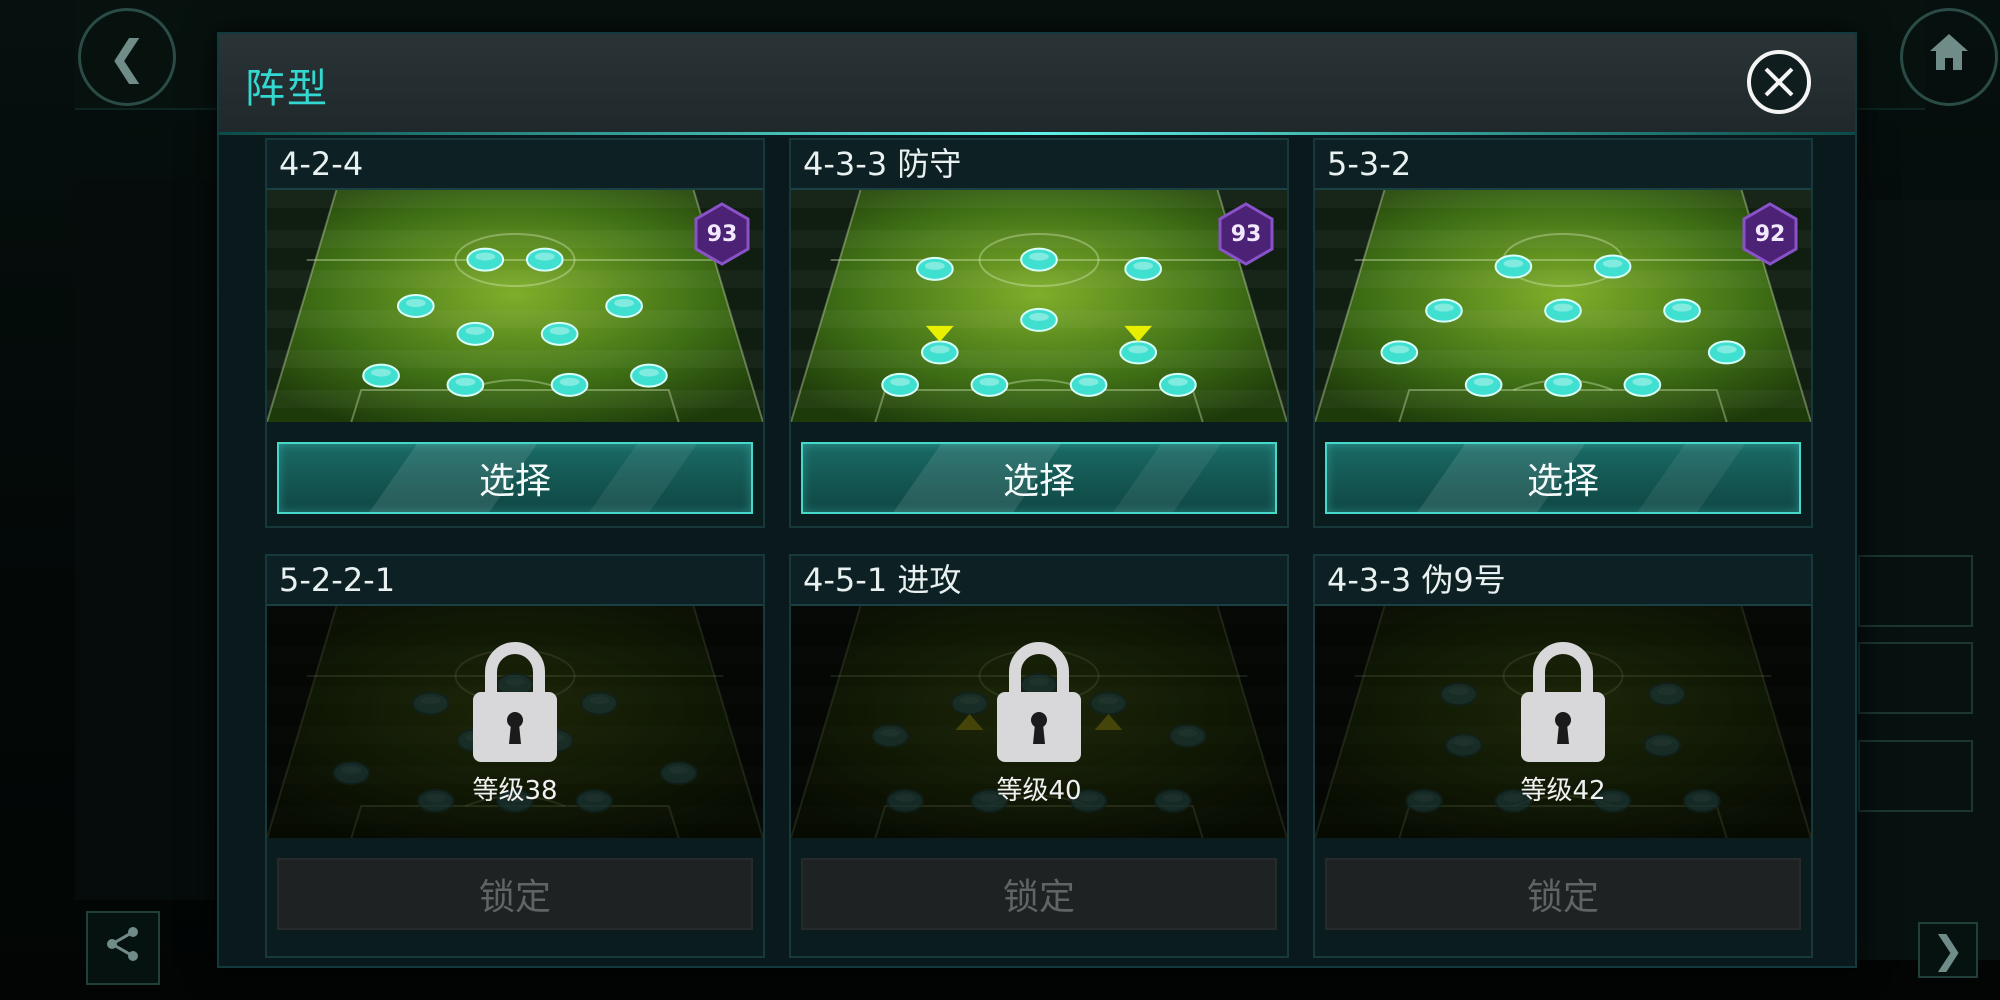 The width and height of the screenshot is (2000, 1000). I want to click on formation-name: 4-2-4, so click(515, 165).